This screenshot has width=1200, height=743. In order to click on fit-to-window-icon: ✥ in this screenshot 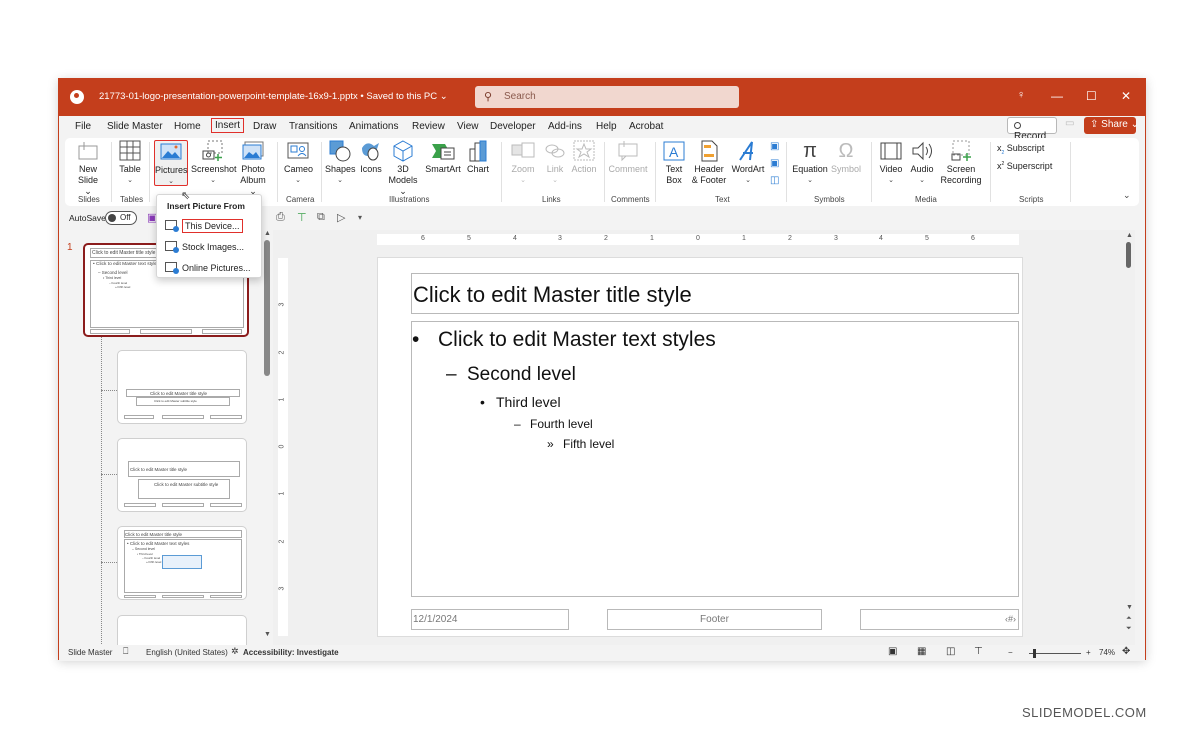, I will do `click(1126, 651)`.